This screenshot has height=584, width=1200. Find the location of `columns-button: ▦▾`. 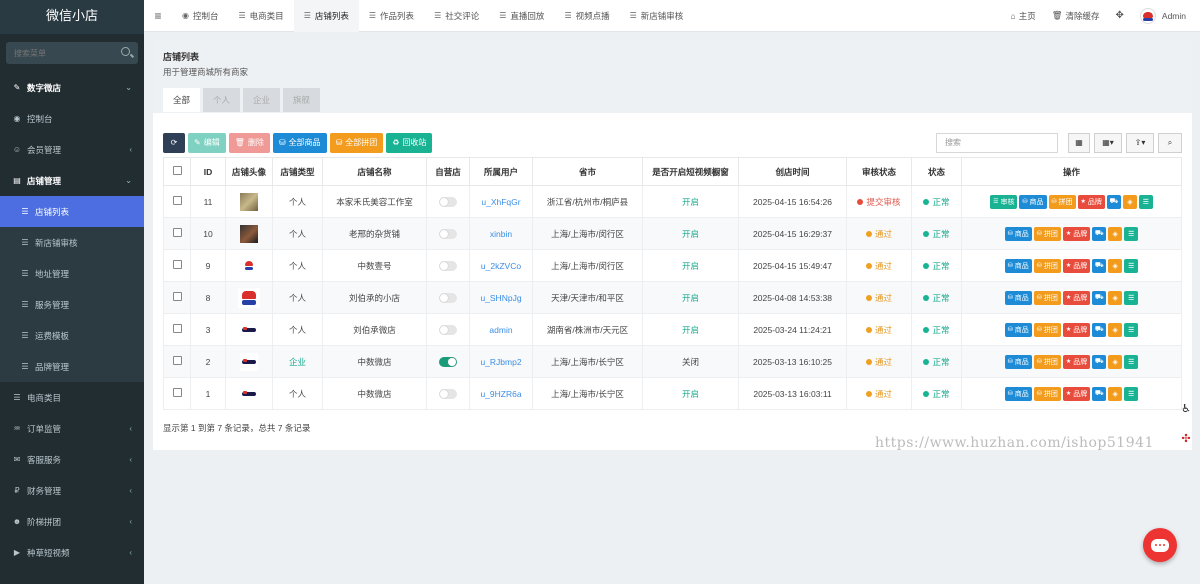

columns-button: ▦▾ is located at coordinates (1108, 142).